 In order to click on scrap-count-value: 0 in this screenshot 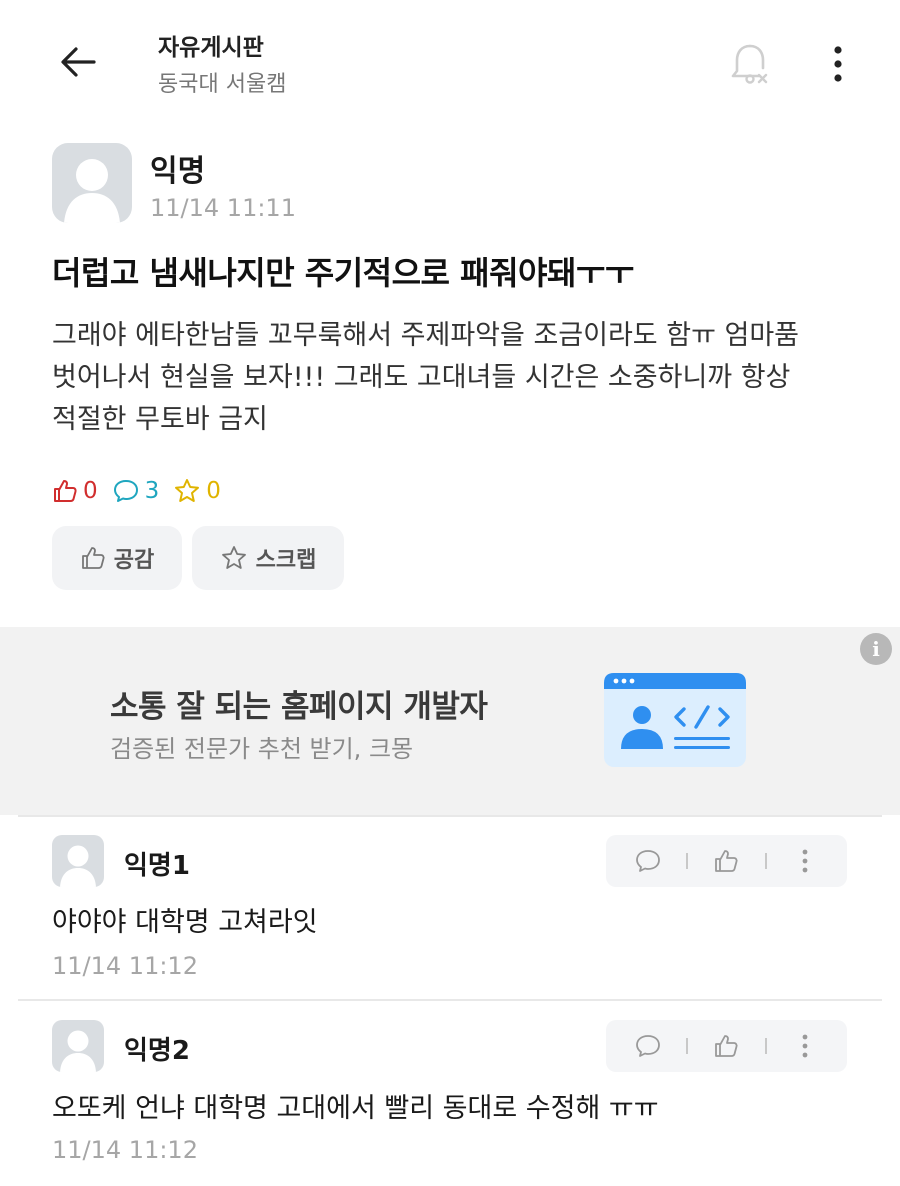, I will do `click(213, 491)`.